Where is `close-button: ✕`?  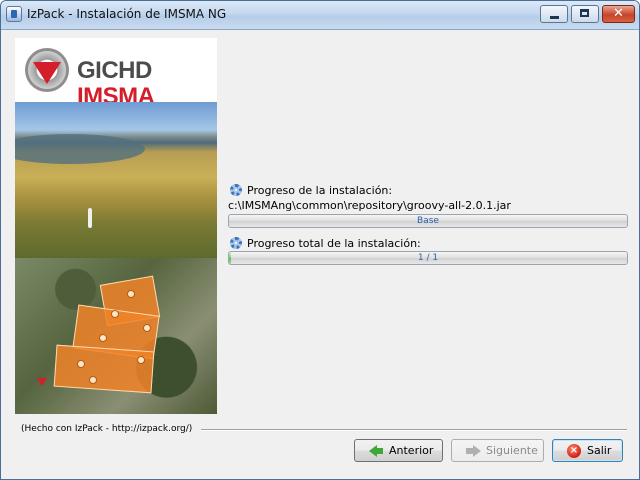
close-button: ✕ is located at coordinates (618, 14).